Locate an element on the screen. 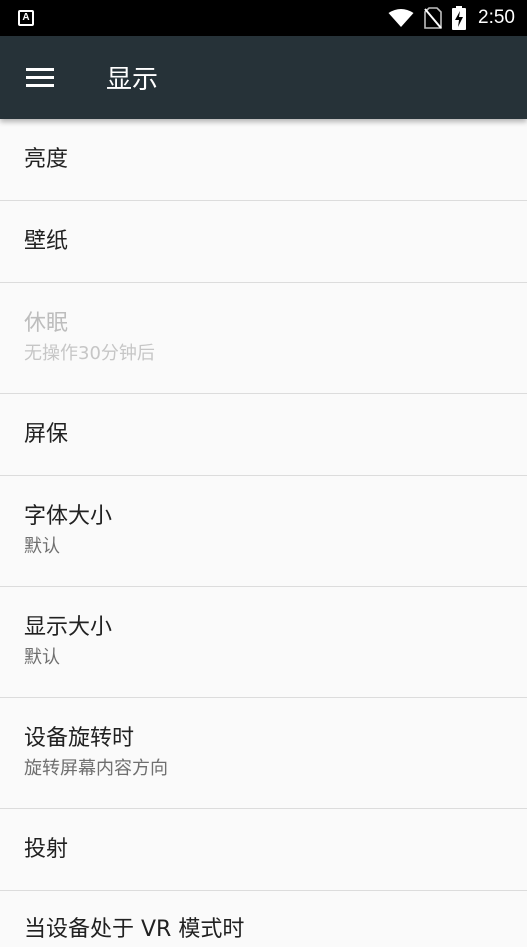 The image size is (527, 947). setting-title: 投射 is located at coordinates (46, 849).